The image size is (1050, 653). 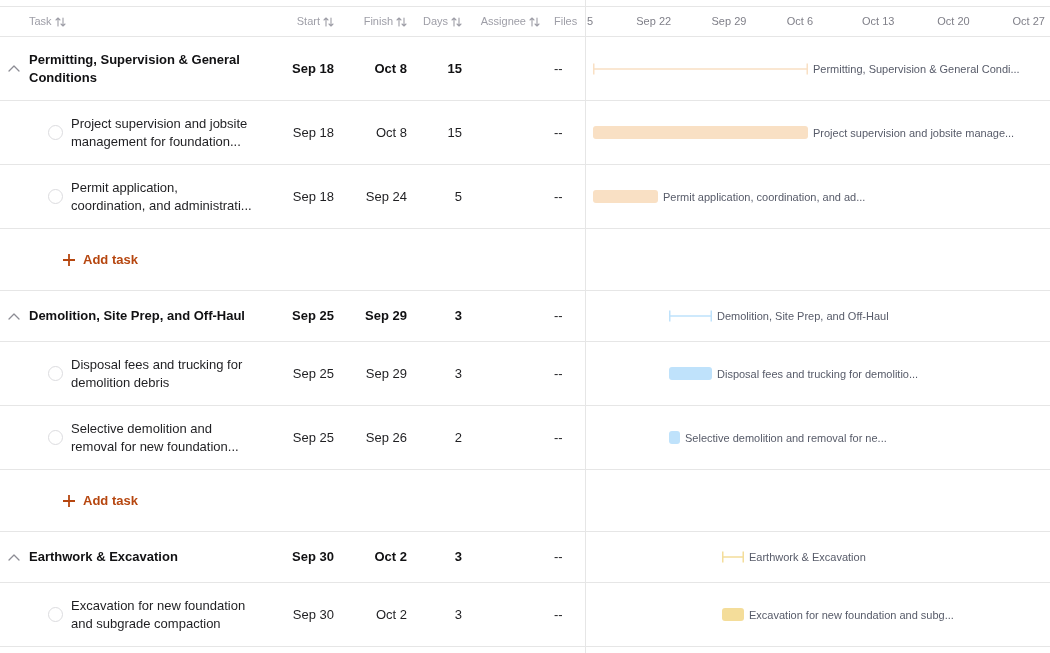 I want to click on bar-label: Earthwork & Excavation, so click(x=807, y=557).